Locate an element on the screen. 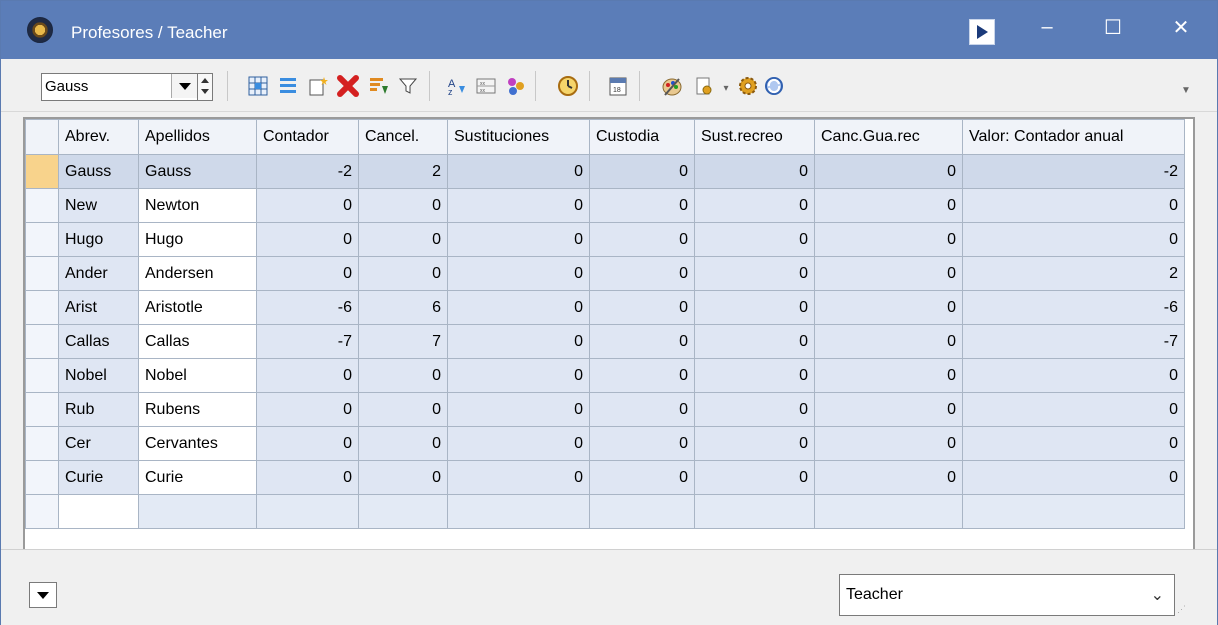 Image resolution: width=1218 pixels, height=625 pixels. teacher-selector: Gauss is located at coordinates (120, 87).